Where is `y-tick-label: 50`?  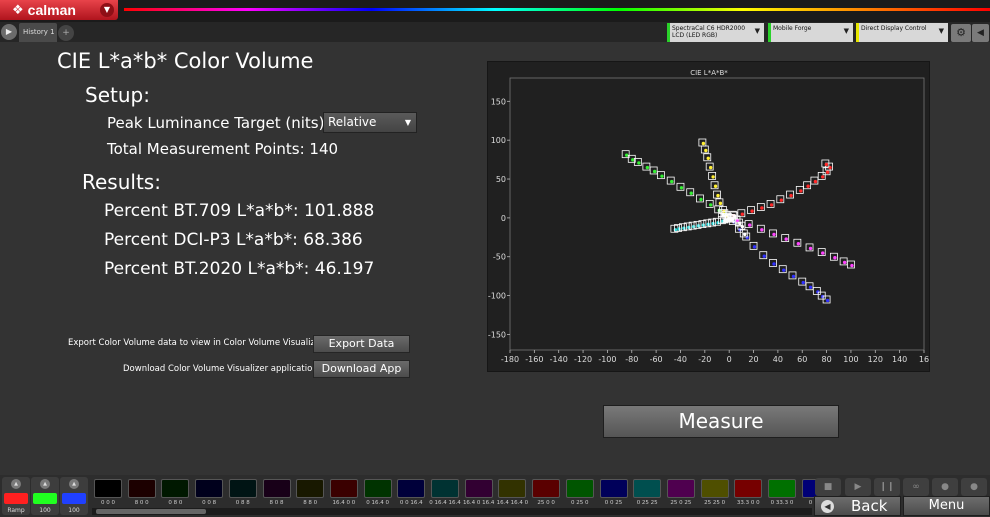 y-tick-label: 50 is located at coordinates (501, 179).